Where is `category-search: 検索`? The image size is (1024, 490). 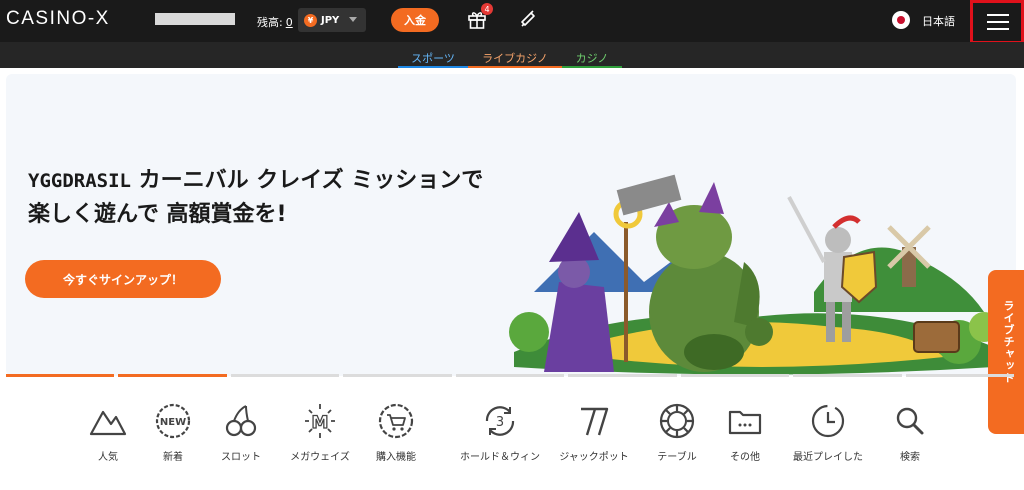
category-search: 検索 is located at coordinates (910, 431).